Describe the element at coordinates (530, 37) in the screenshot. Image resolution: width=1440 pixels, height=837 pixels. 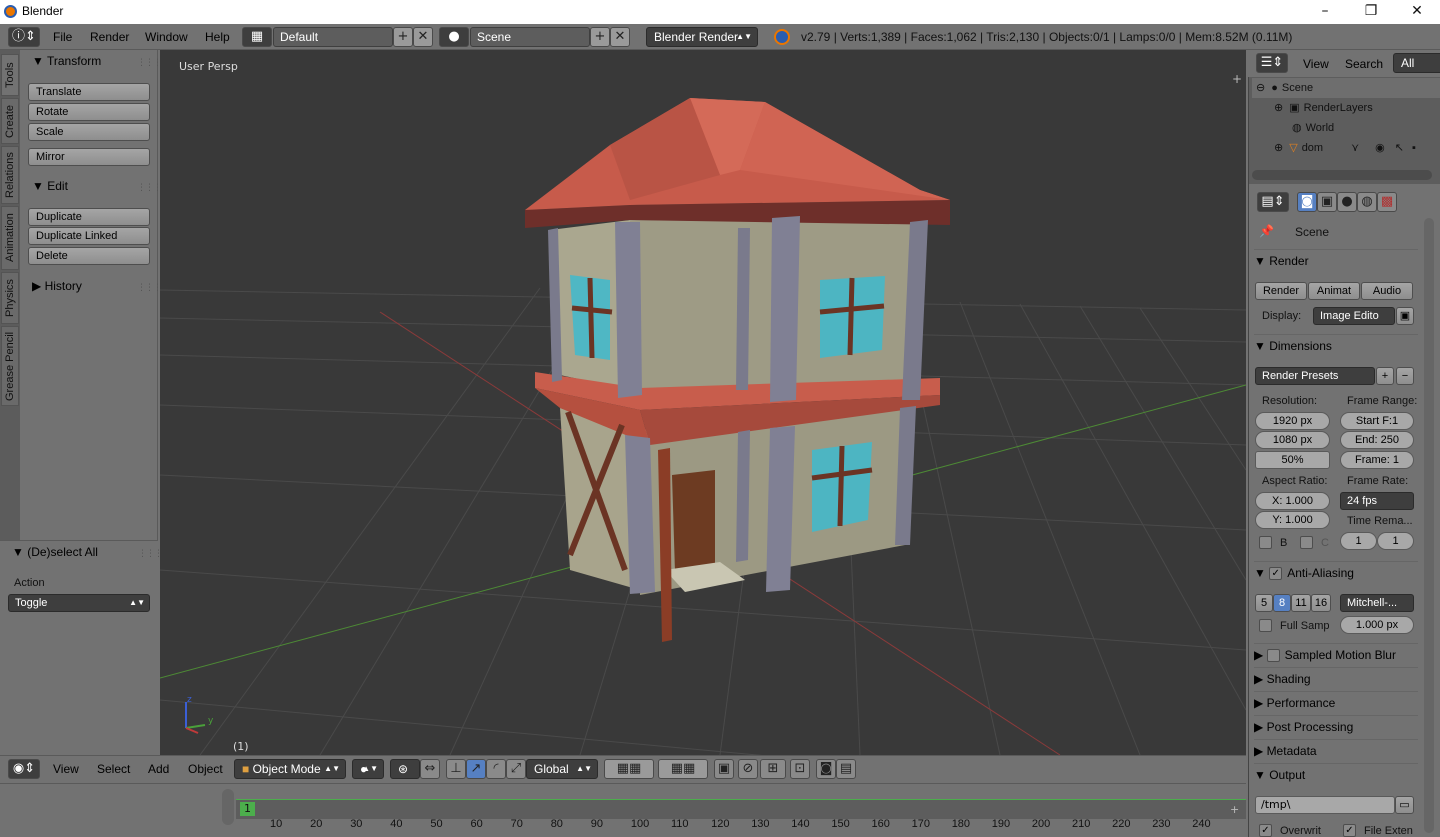
I see `scene-field: Scene` at that location.